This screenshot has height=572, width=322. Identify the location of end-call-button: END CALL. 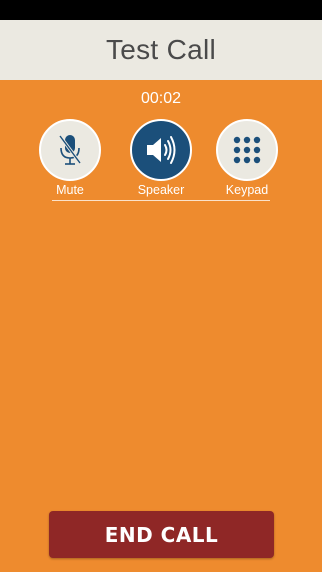
(161, 534).